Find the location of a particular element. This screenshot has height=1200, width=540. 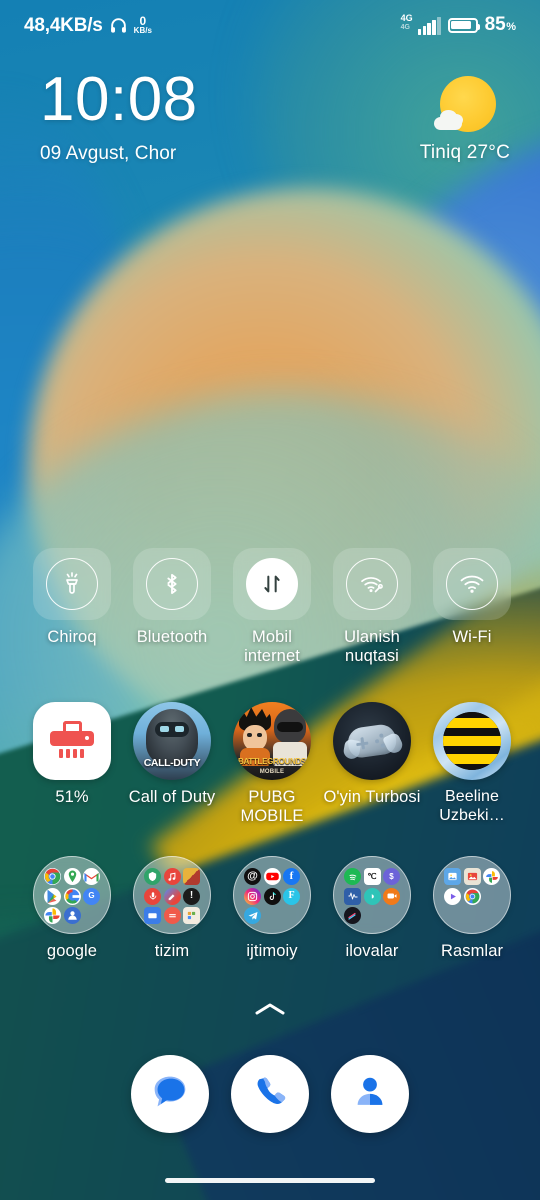

video-recorder-icon is located at coordinates (391, 896).